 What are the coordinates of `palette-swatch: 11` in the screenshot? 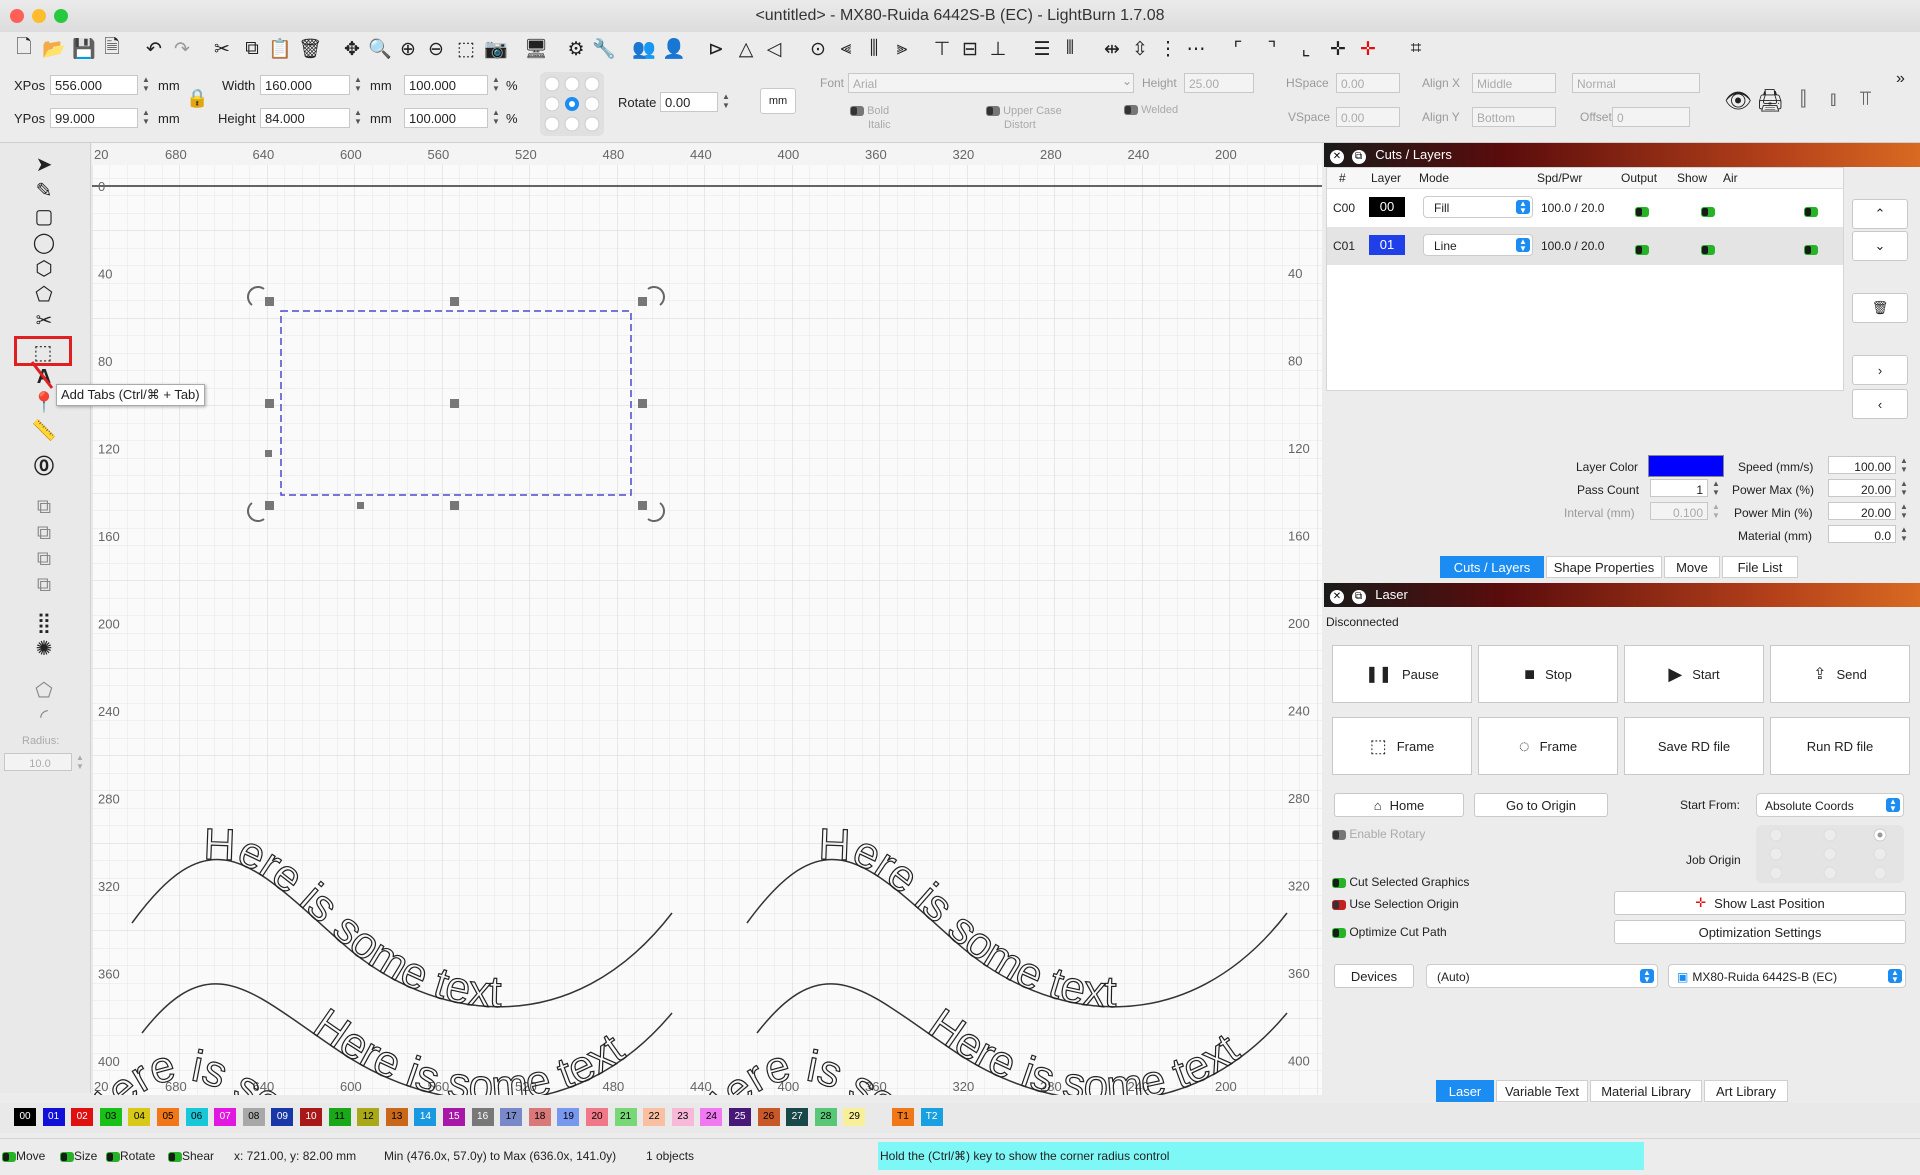 It's located at (339, 1117).